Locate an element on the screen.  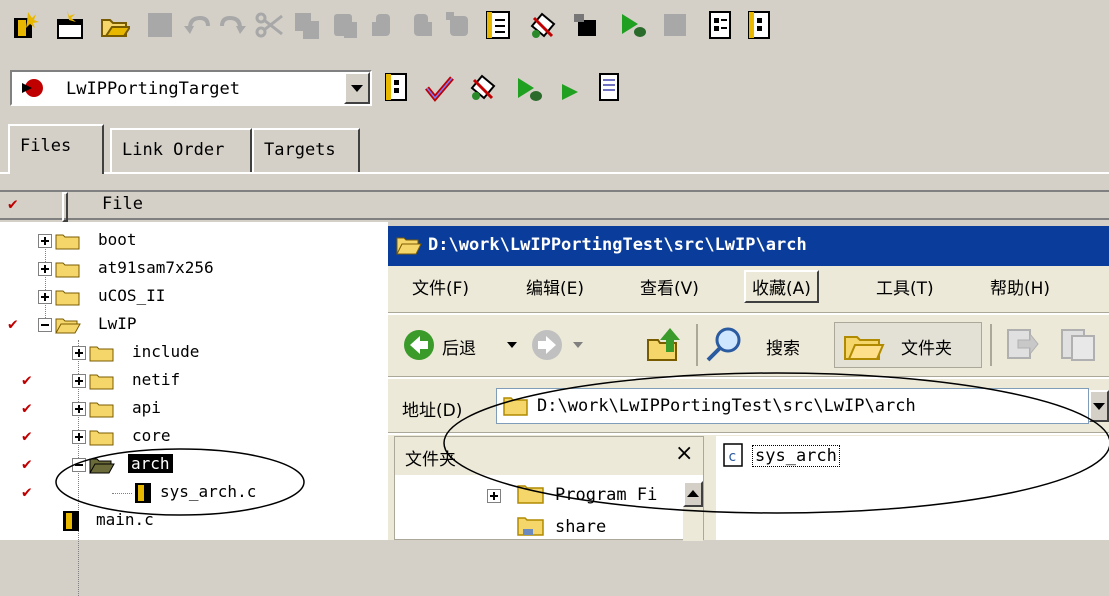
tree-item-netif: ✔ netif is located at coordinates (190, 381).